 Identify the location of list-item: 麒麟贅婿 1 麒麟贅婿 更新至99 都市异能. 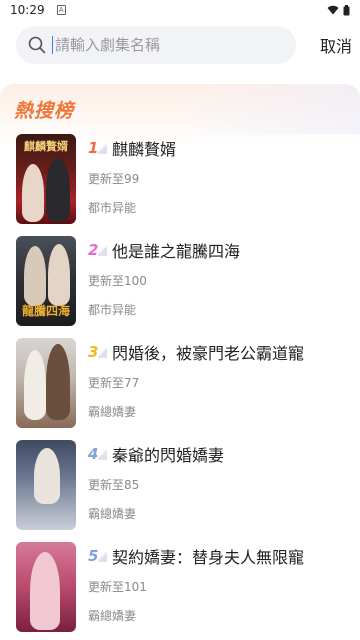
(181, 179).